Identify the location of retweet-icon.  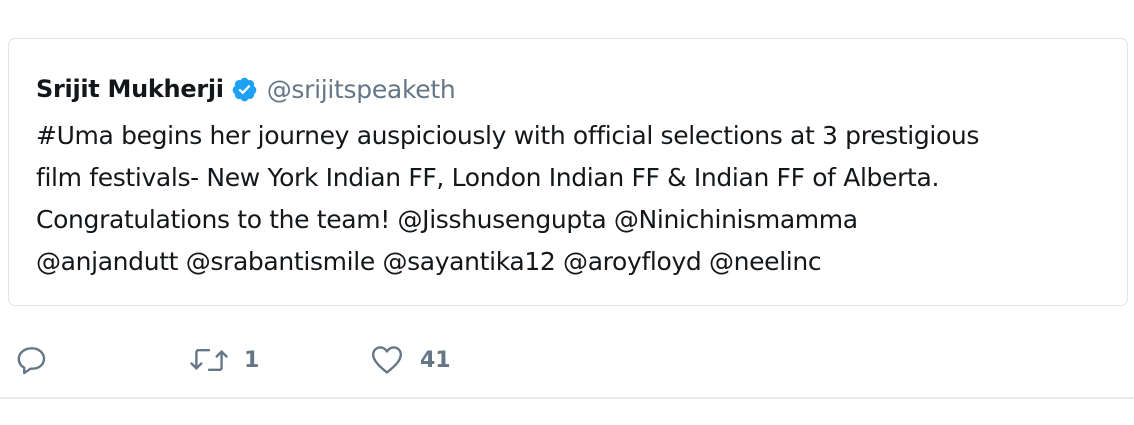
(209, 360).